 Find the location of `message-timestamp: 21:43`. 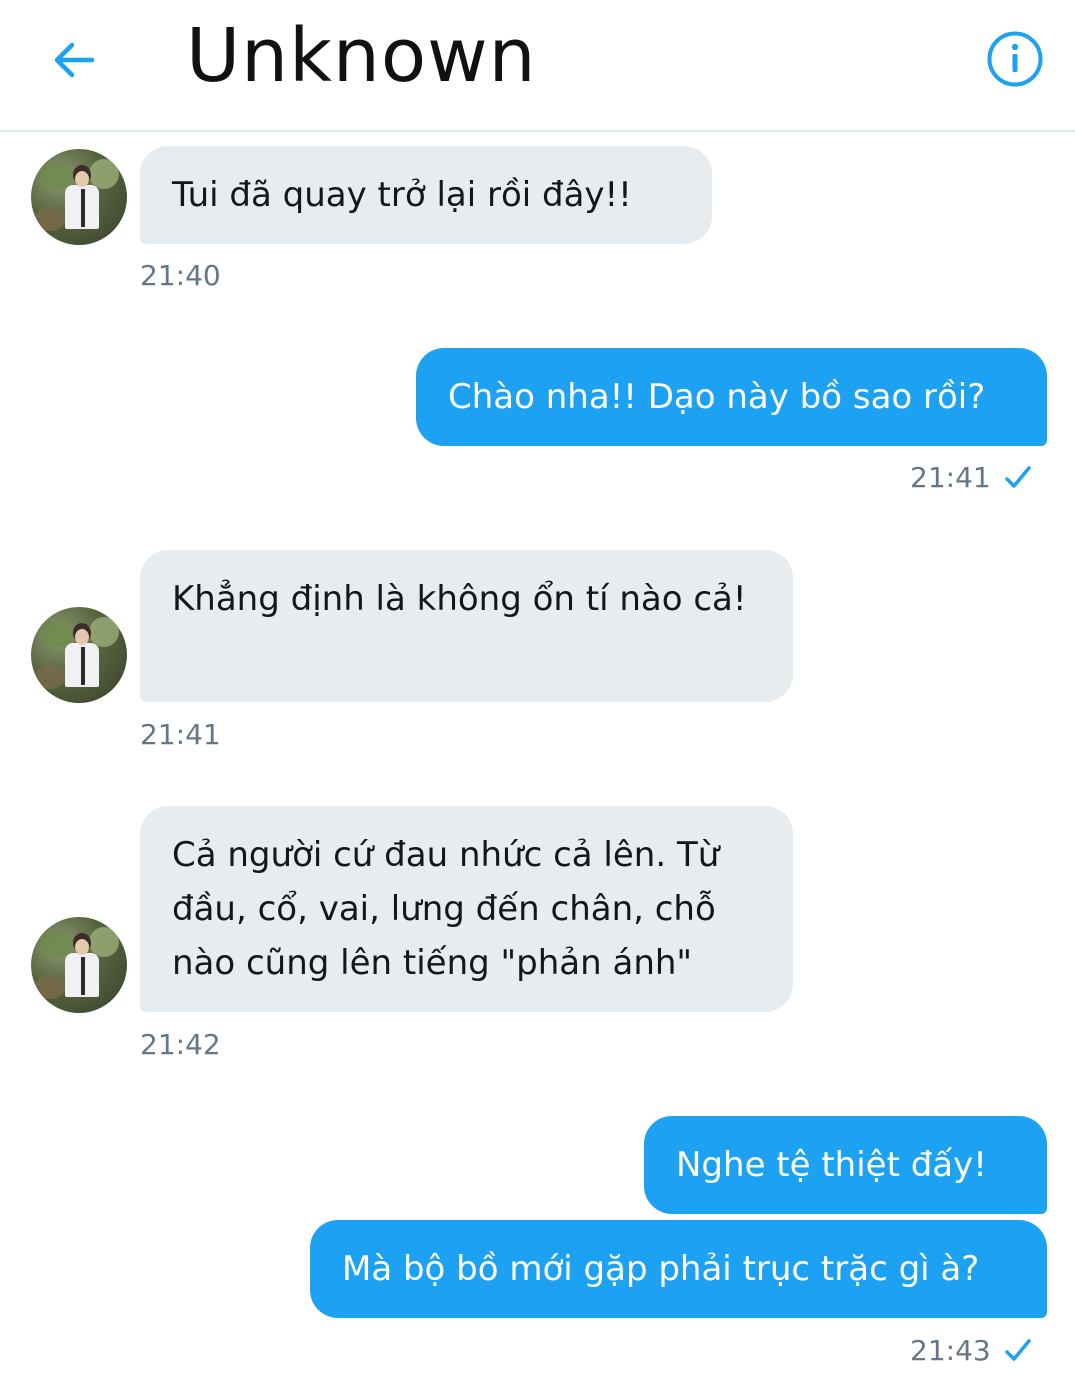

message-timestamp: 21:43 is located at coordinates (950, 1350).